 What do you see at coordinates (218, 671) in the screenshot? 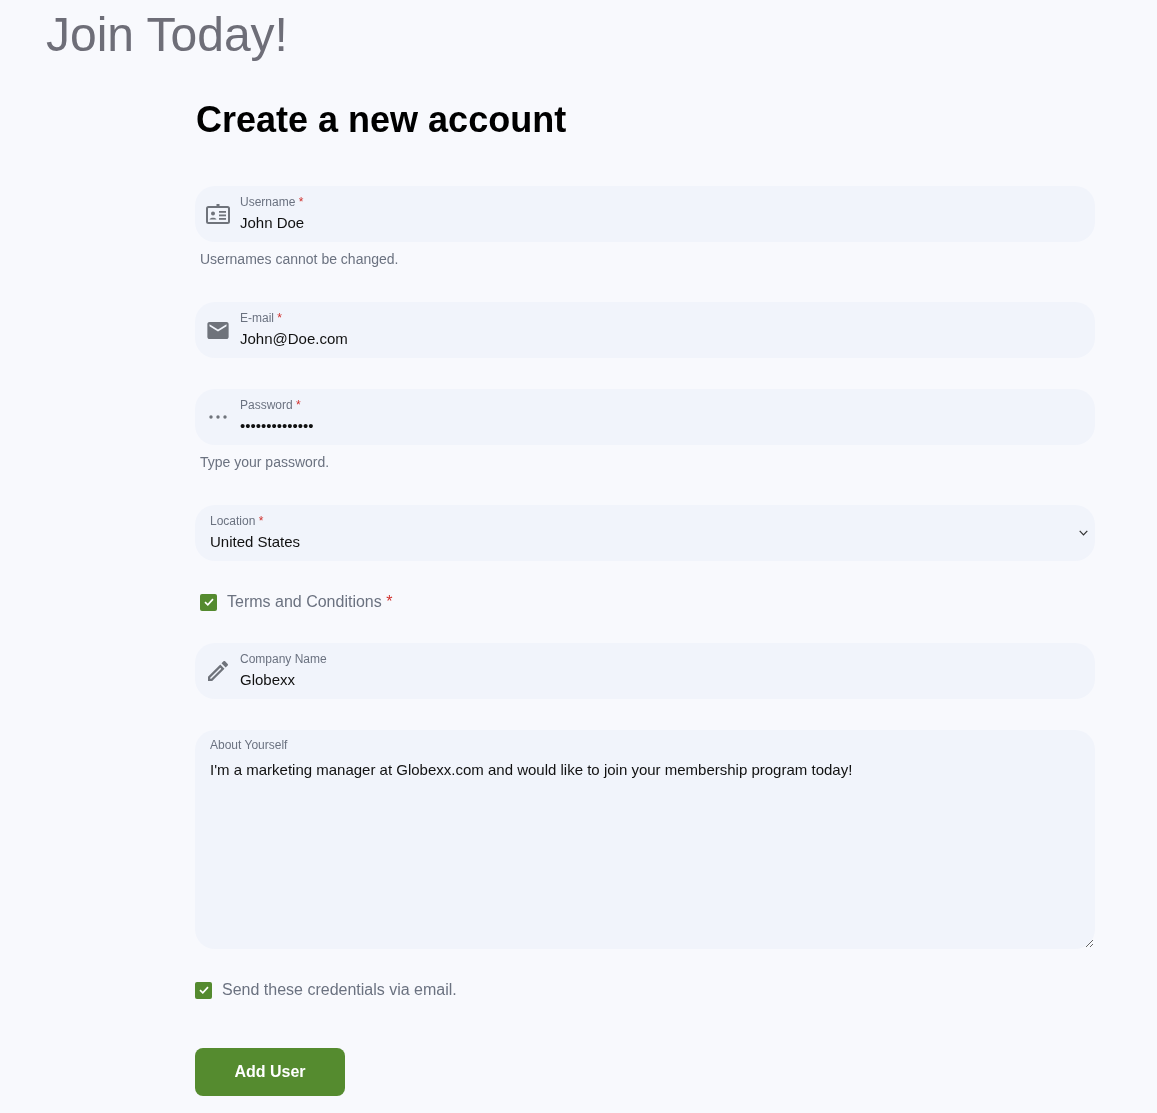
I see `pencil-icon` at bounding box center [218, 671].